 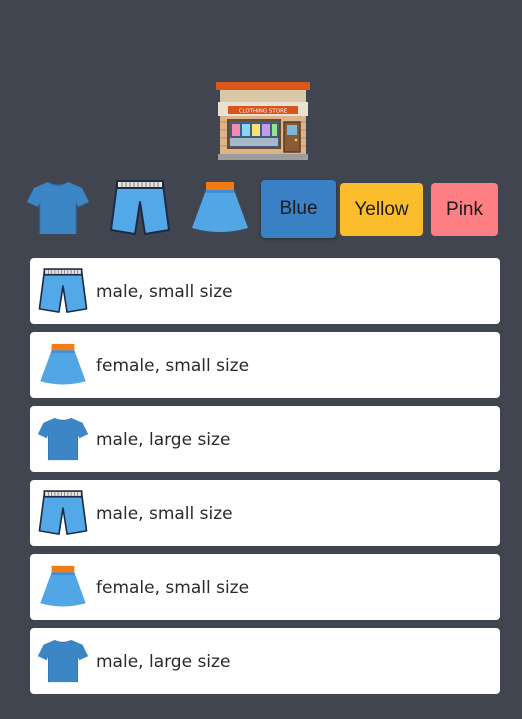 What do you see at coordinates (464, 209) in the screenshot?
I see `pink-color-button: Pink` at bounding box center [464, 209].